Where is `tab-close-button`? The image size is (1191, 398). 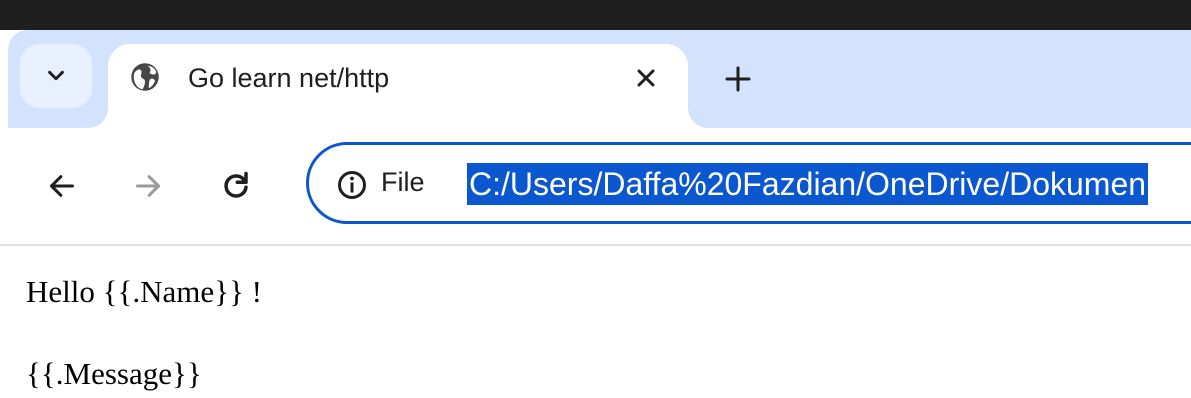
tab-close-button is located at coordinates (646, 78).